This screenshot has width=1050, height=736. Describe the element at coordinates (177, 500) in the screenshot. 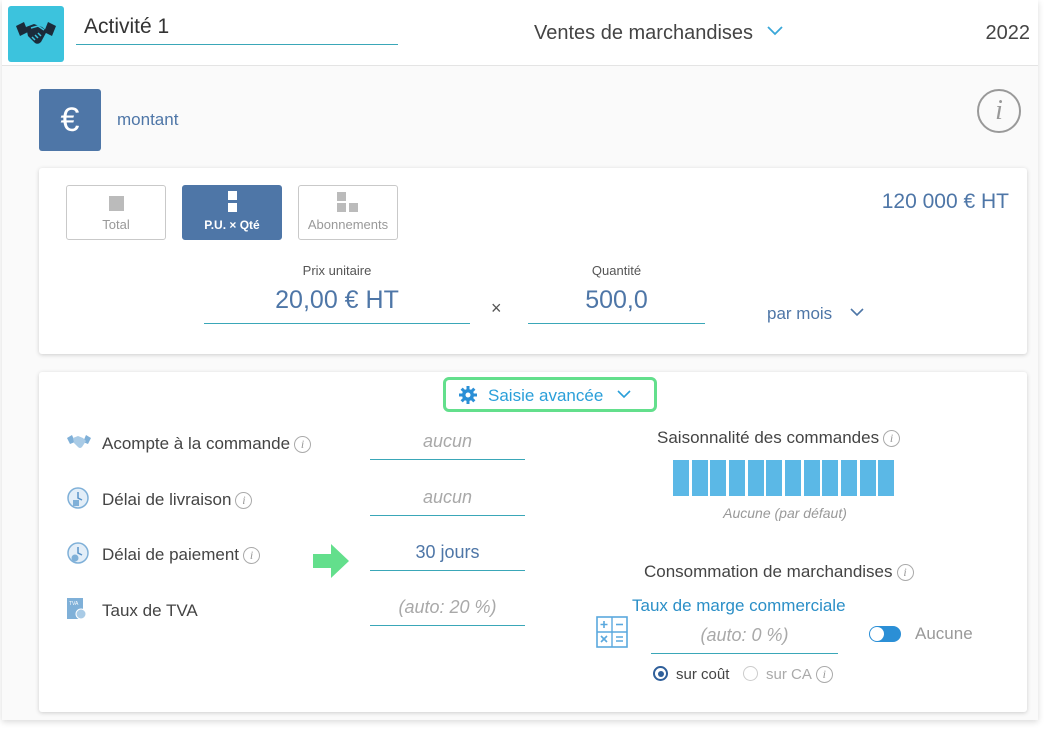

I see `delivery-delay-label: Délai de livraison i` at that location.